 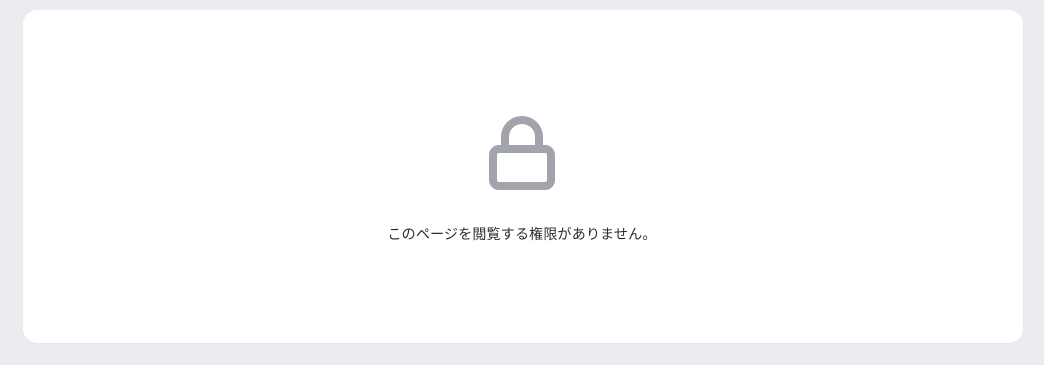 What do you see at coordinates (522, 235) in the screenshot?
I see `permission-message: このページを閲覧する権限がありません。` at bounding box center [522, 235].